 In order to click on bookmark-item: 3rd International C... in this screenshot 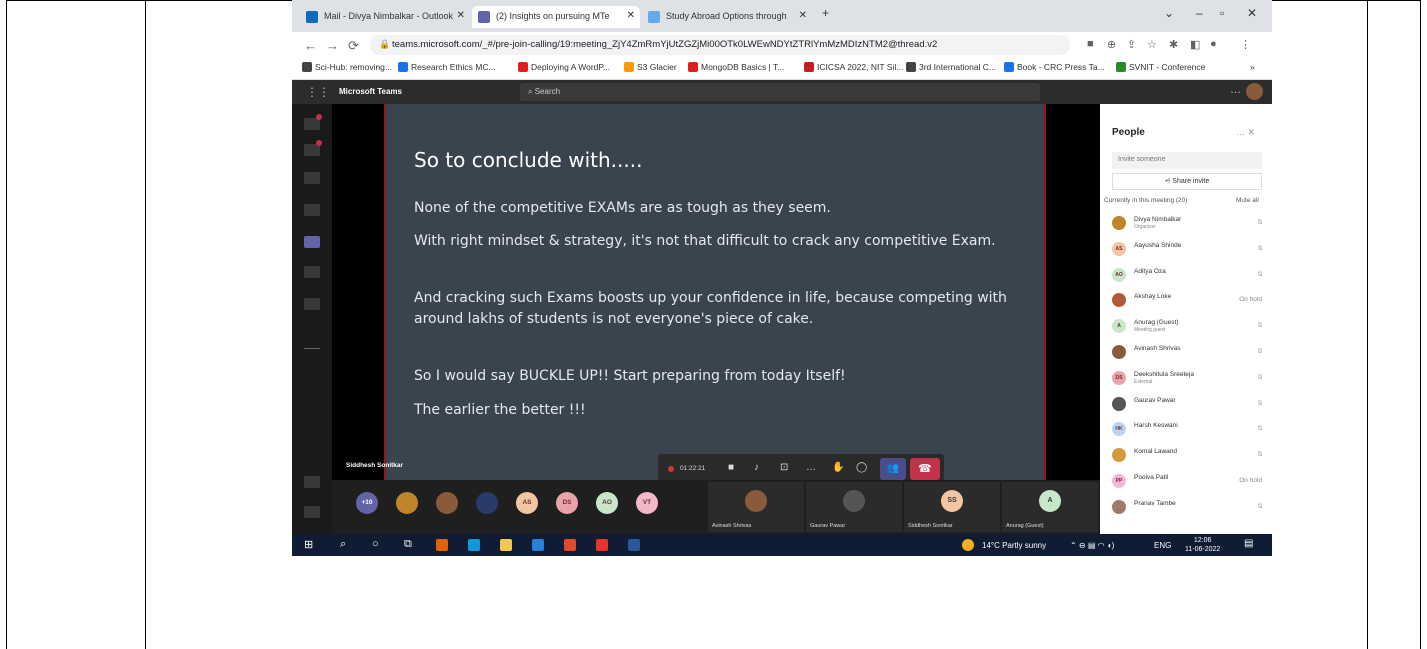, I will do `click(951, 67)`.